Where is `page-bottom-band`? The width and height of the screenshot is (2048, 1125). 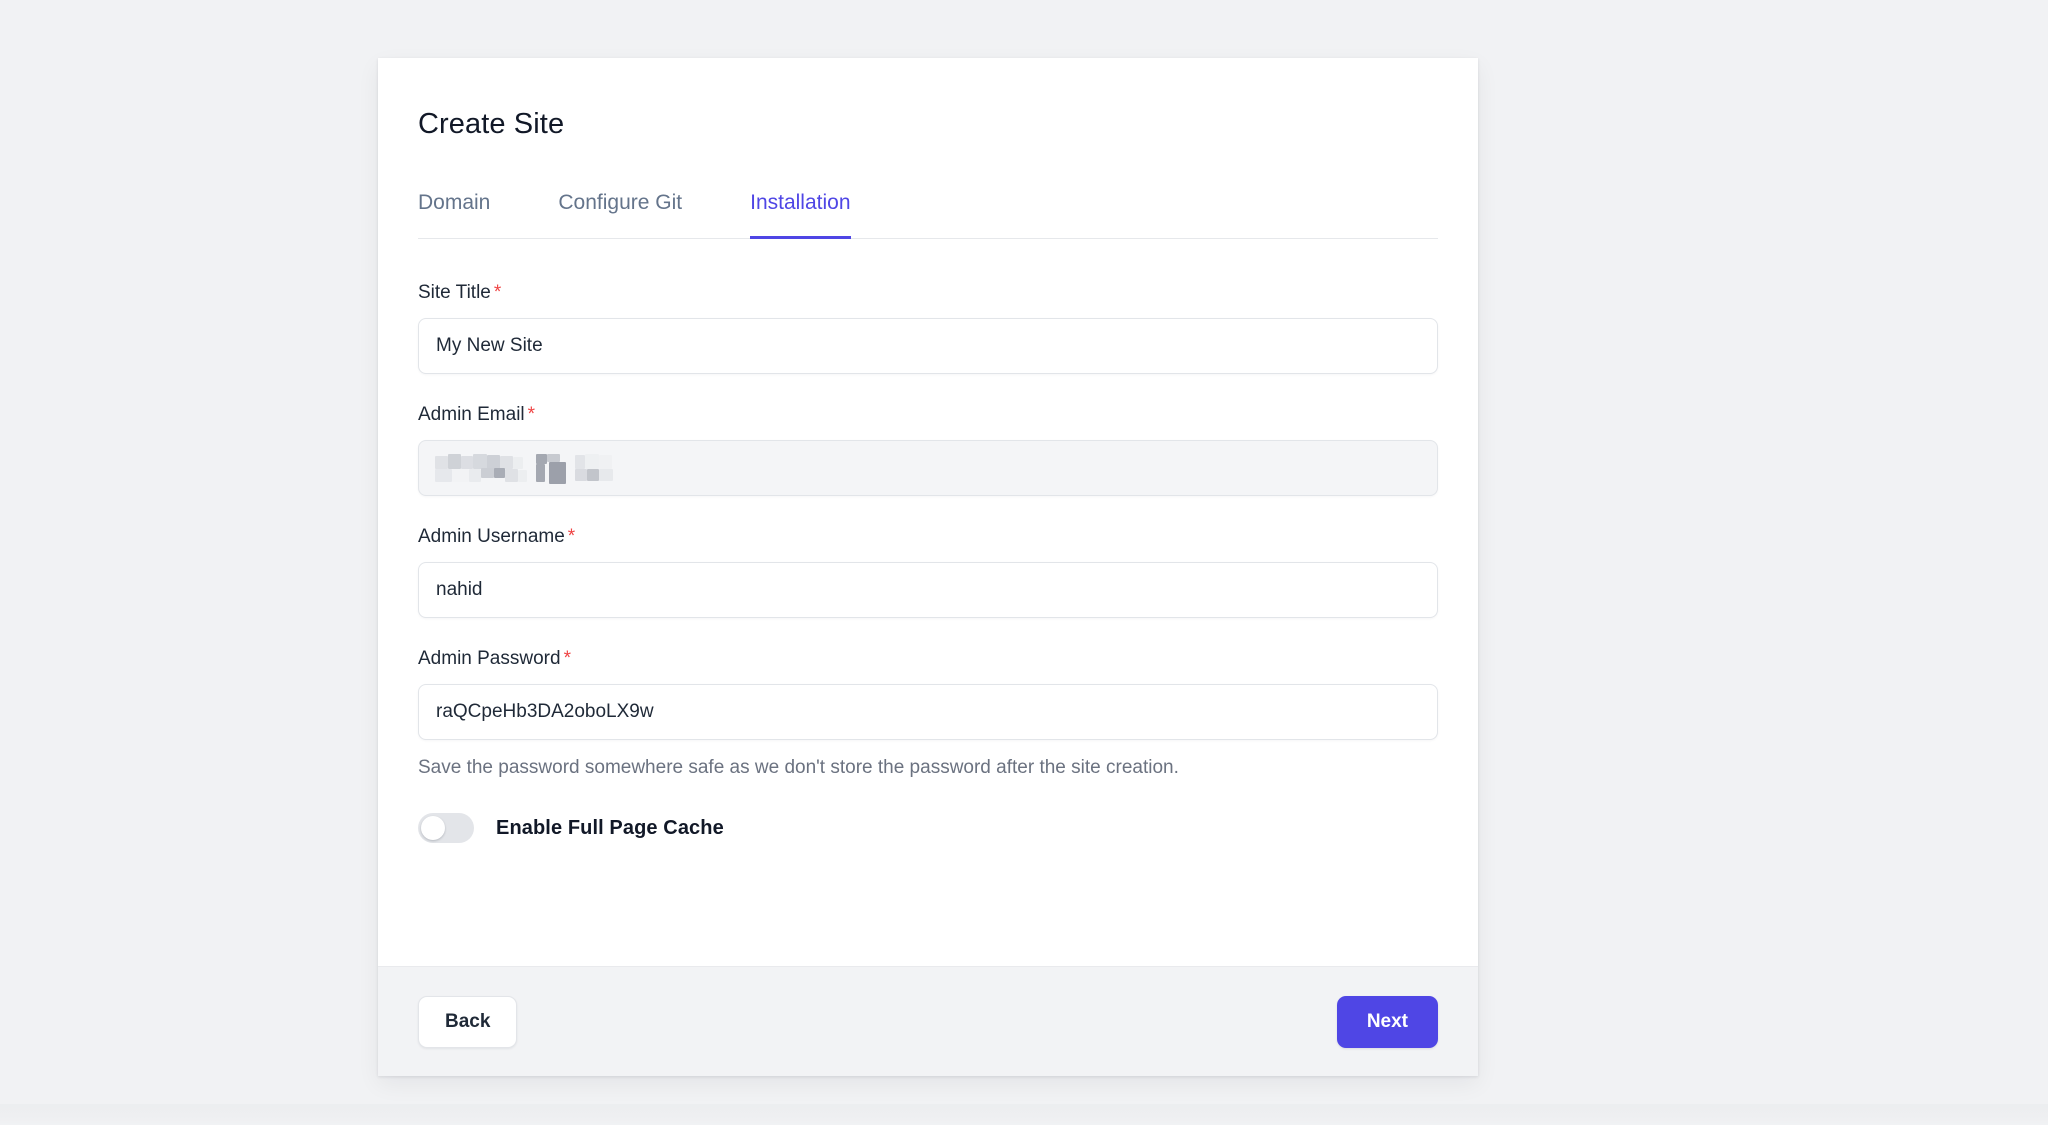 page-bottom-band is located at coordinates (1024, 1114).